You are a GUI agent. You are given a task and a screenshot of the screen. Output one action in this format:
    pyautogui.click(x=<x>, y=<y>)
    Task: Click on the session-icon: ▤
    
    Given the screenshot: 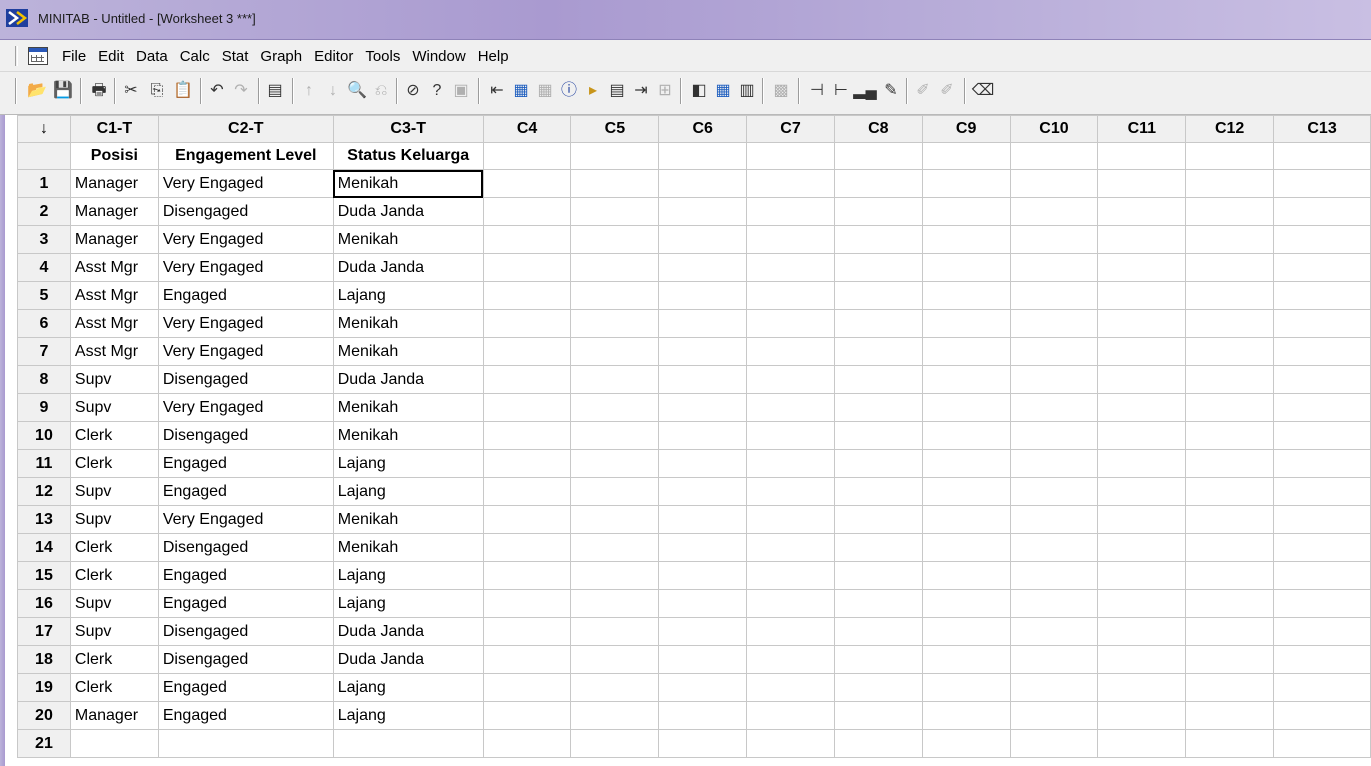 What is the action you would take?
    pyautogui.click(x=275, y=91)
    